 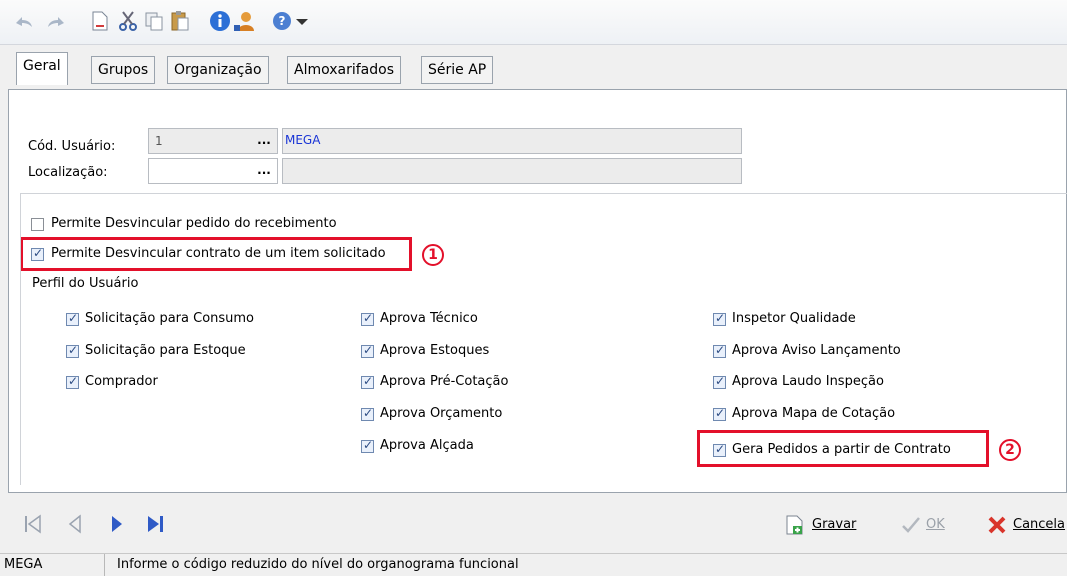 I want to click on perfil-checkbox-inspetor-qualidade: ✓, so click(x=719, y=318).